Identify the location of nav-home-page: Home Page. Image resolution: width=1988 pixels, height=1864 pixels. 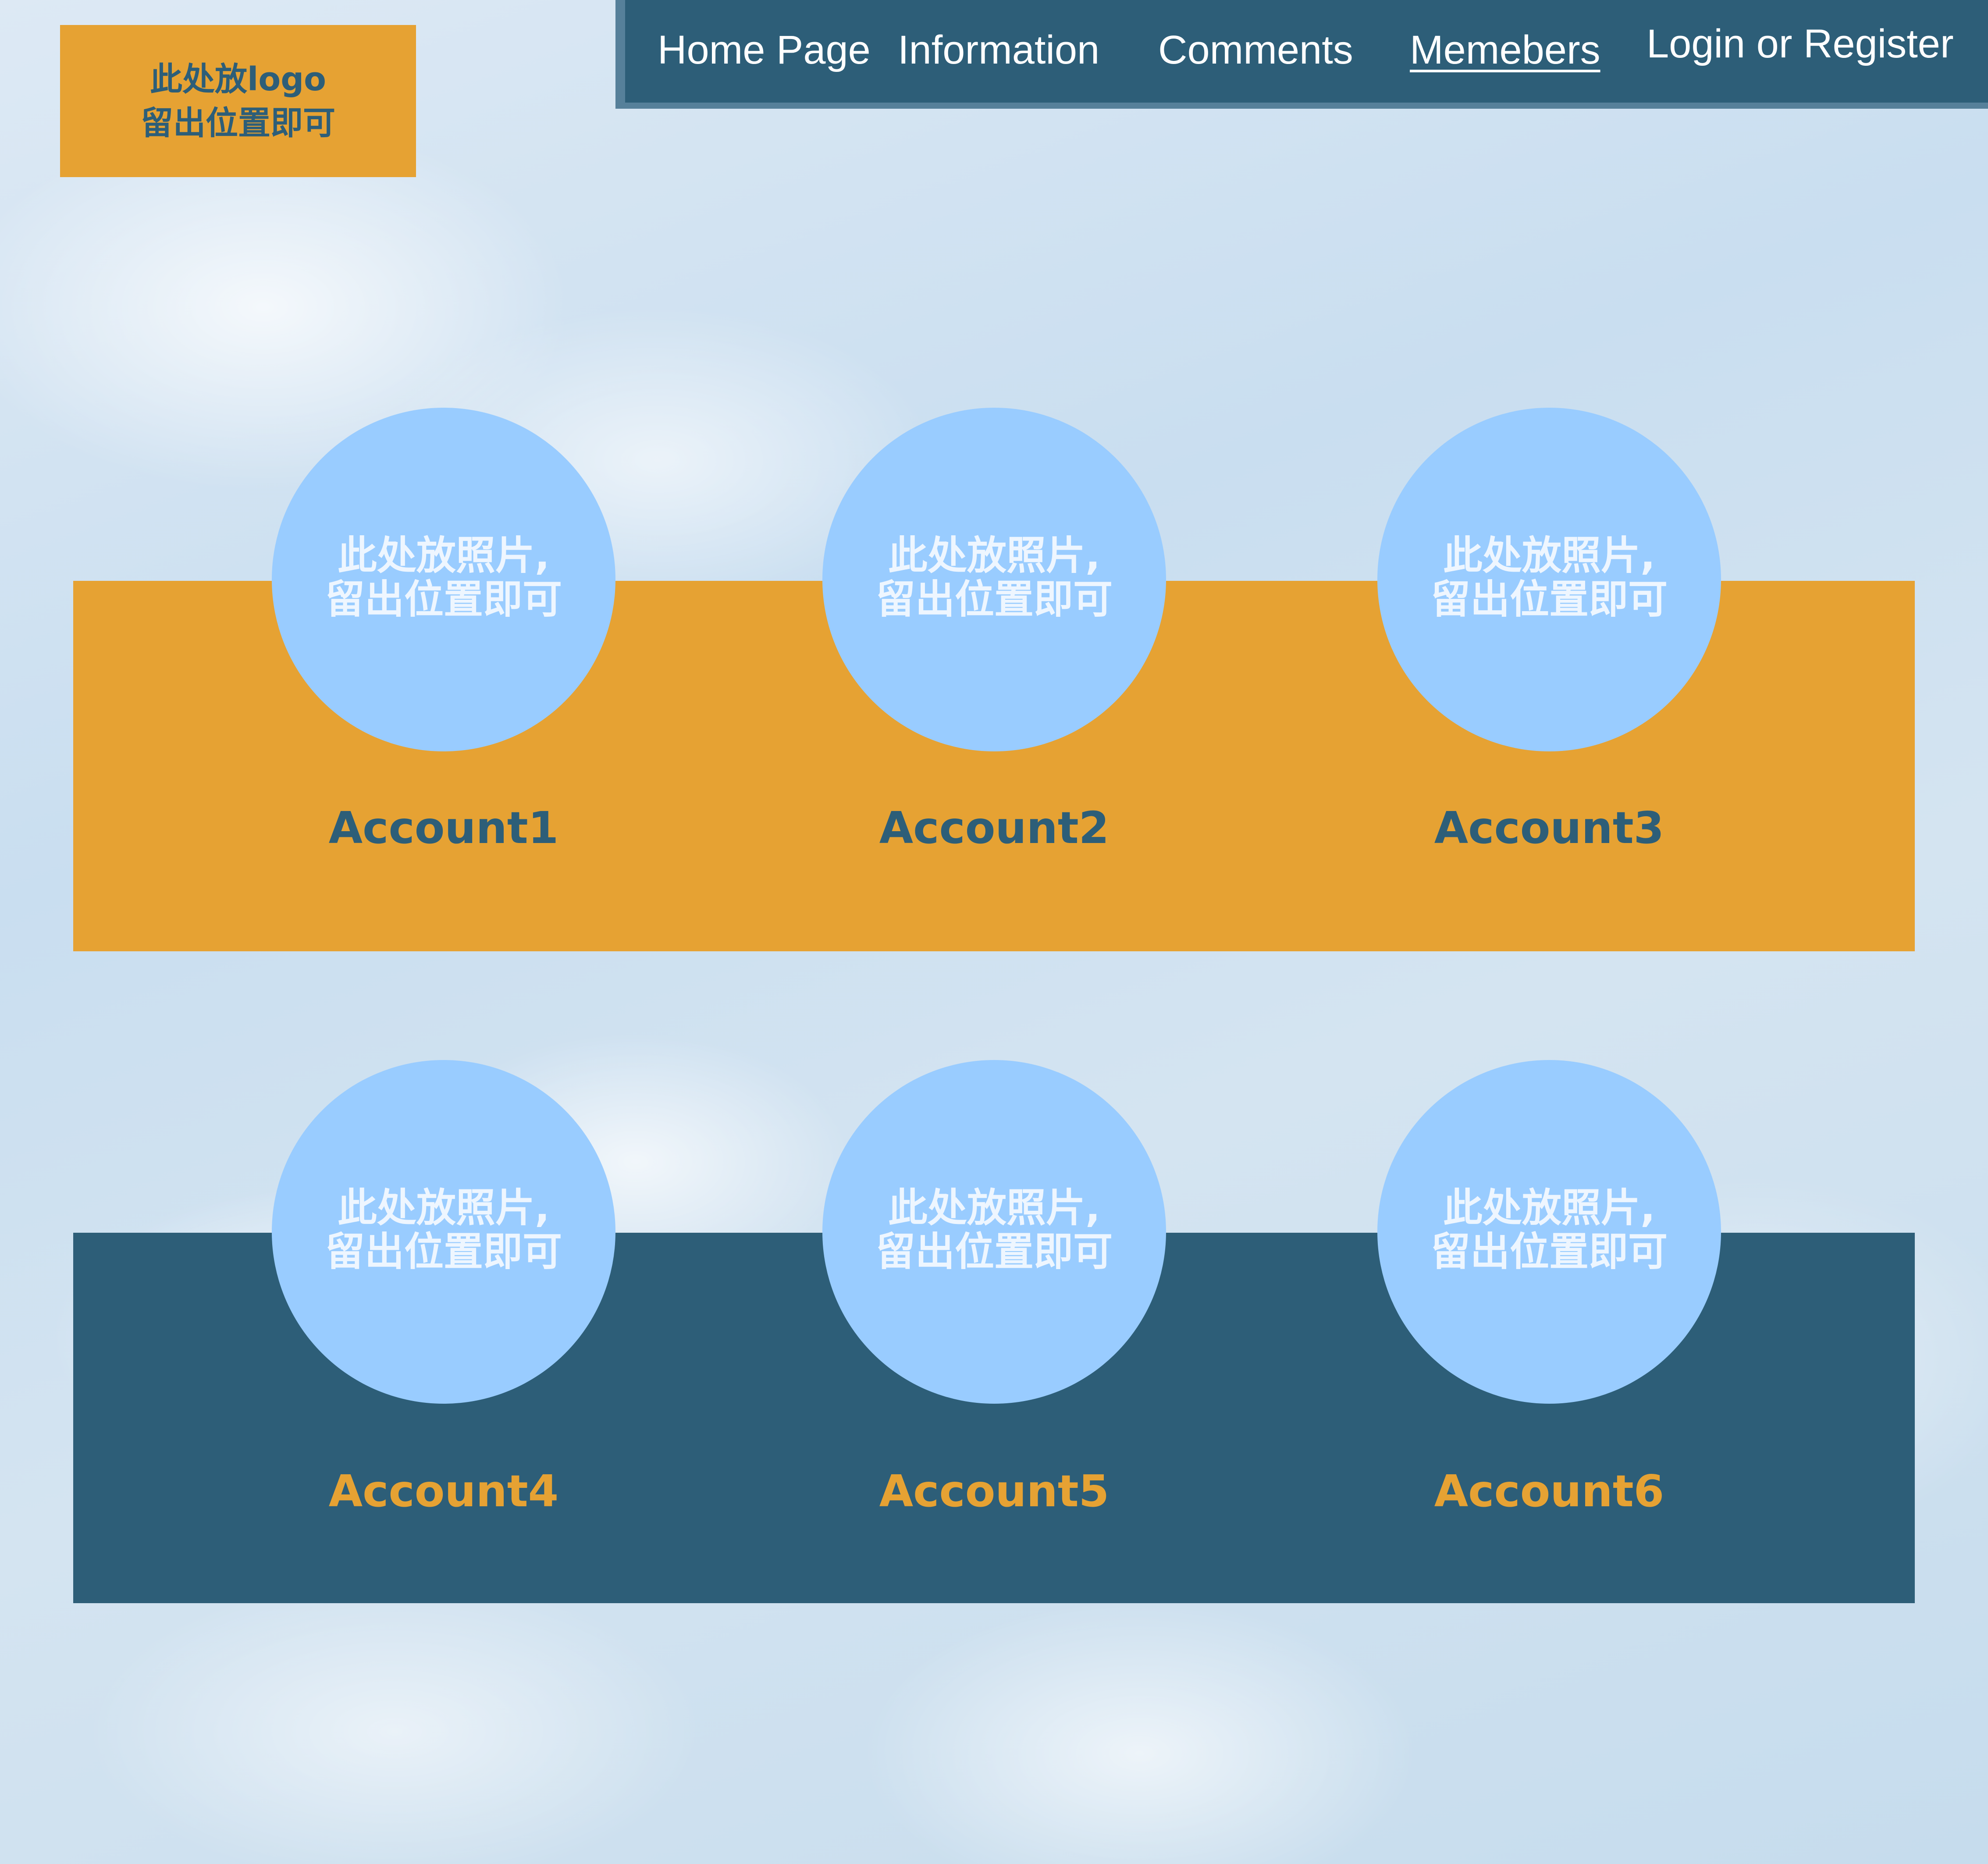
(764, 50).